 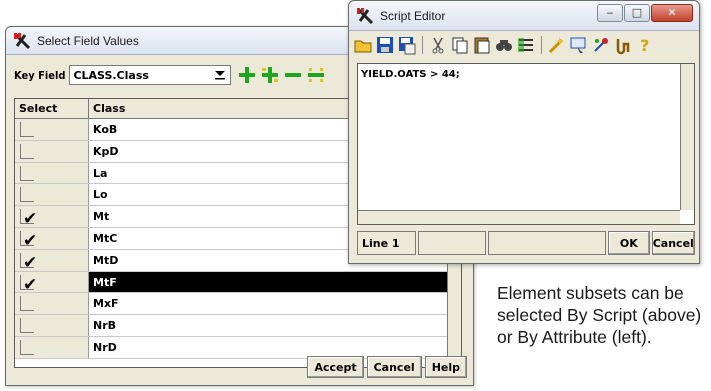 What do you see at coordinates (220, 75) in the screenshot?
I see `chevron-down-icon` at bounding box center [220, 75].